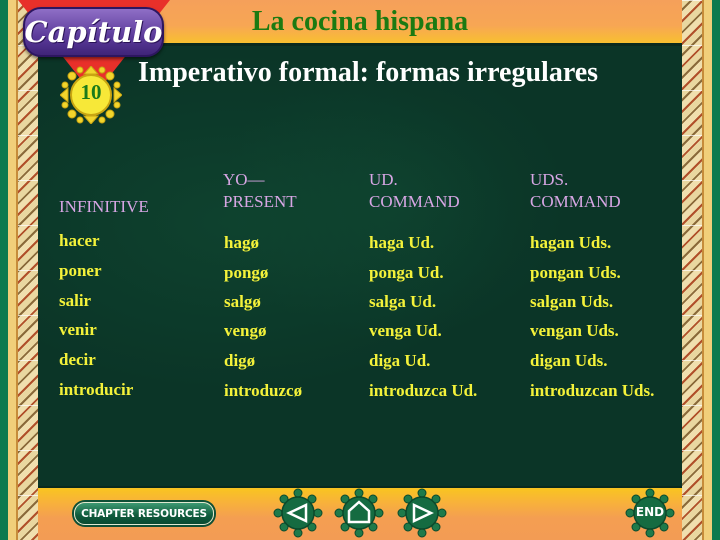  Describe the element at coordinates (572, 301) in the screenshot. I see `cell-uds-command: salgan Uds.` at that location.